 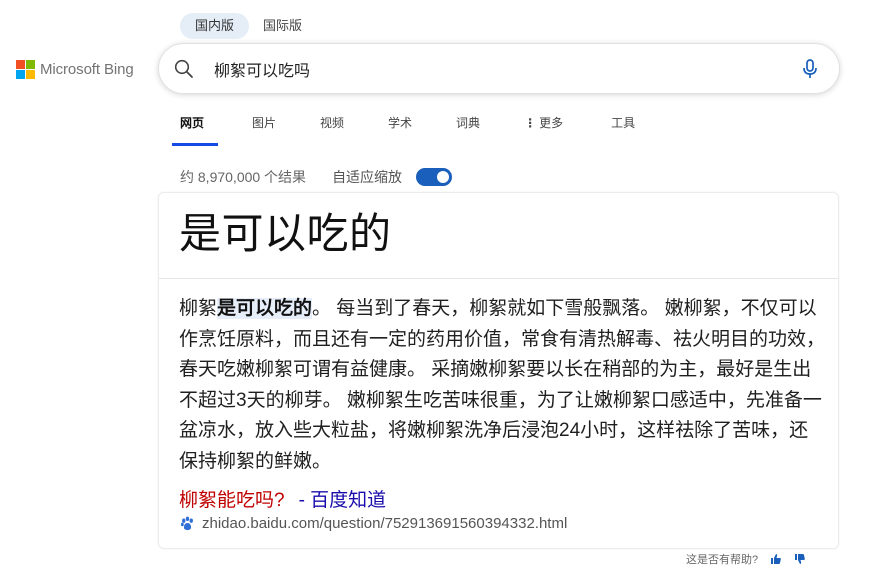 I want to click on feedback-label: 这是否有帮助?, so click(x=722, y=560).